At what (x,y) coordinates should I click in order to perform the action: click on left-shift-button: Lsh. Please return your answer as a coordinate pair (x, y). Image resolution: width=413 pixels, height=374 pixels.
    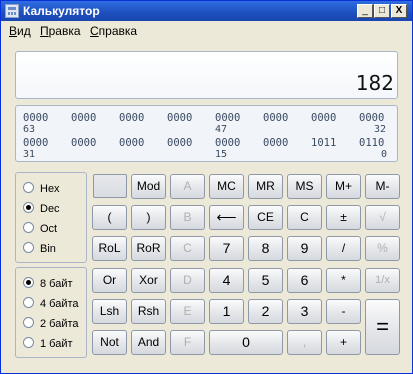
    Looking at the image, I should click on (109, 311).